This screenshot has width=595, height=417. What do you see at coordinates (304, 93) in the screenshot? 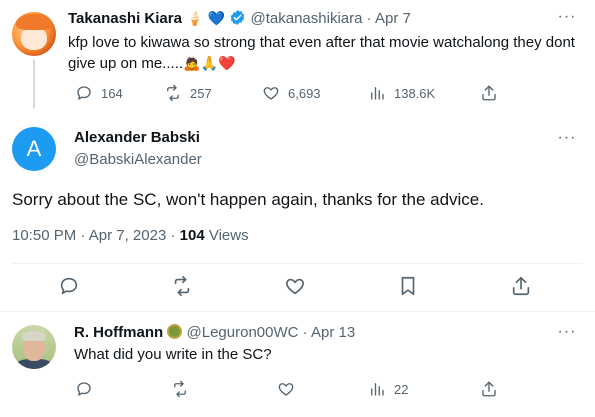
I see `like-count: 6,693` at bounding box center [304, 93].